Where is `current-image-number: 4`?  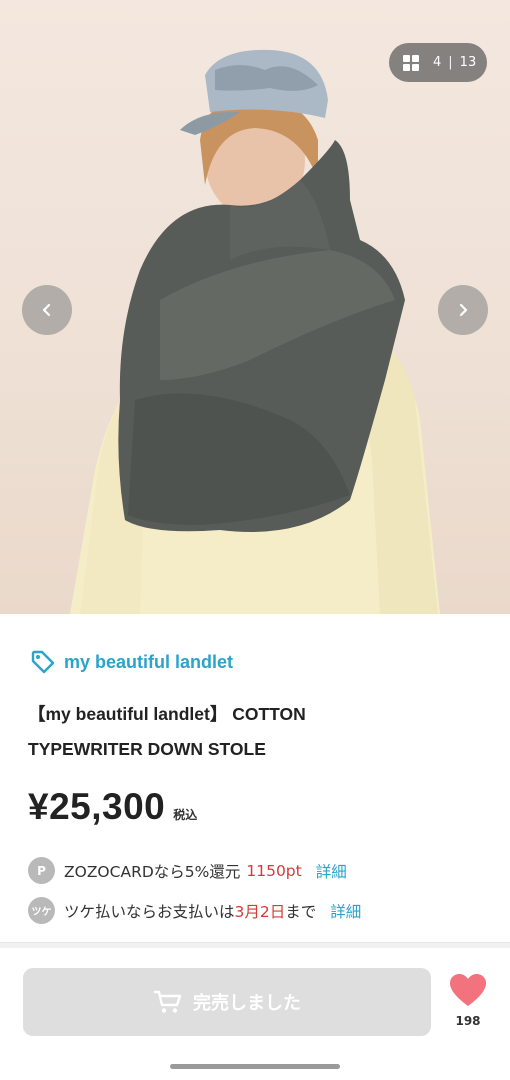 current-image-number: 4 is located at coordinates (437, 62).